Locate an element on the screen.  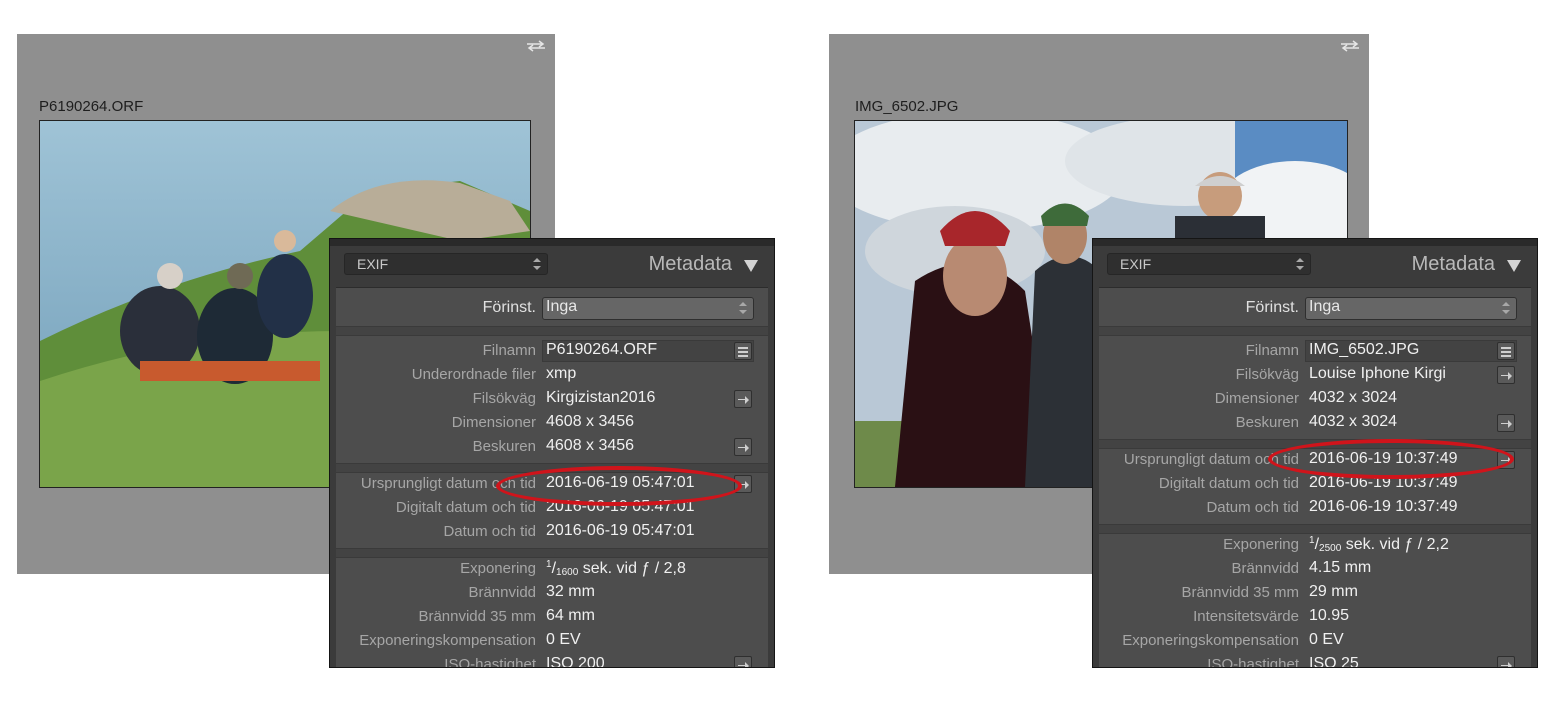
row-dimensioner: Dimensioner 4608 x 3456 is located at coordinates (552, 424).